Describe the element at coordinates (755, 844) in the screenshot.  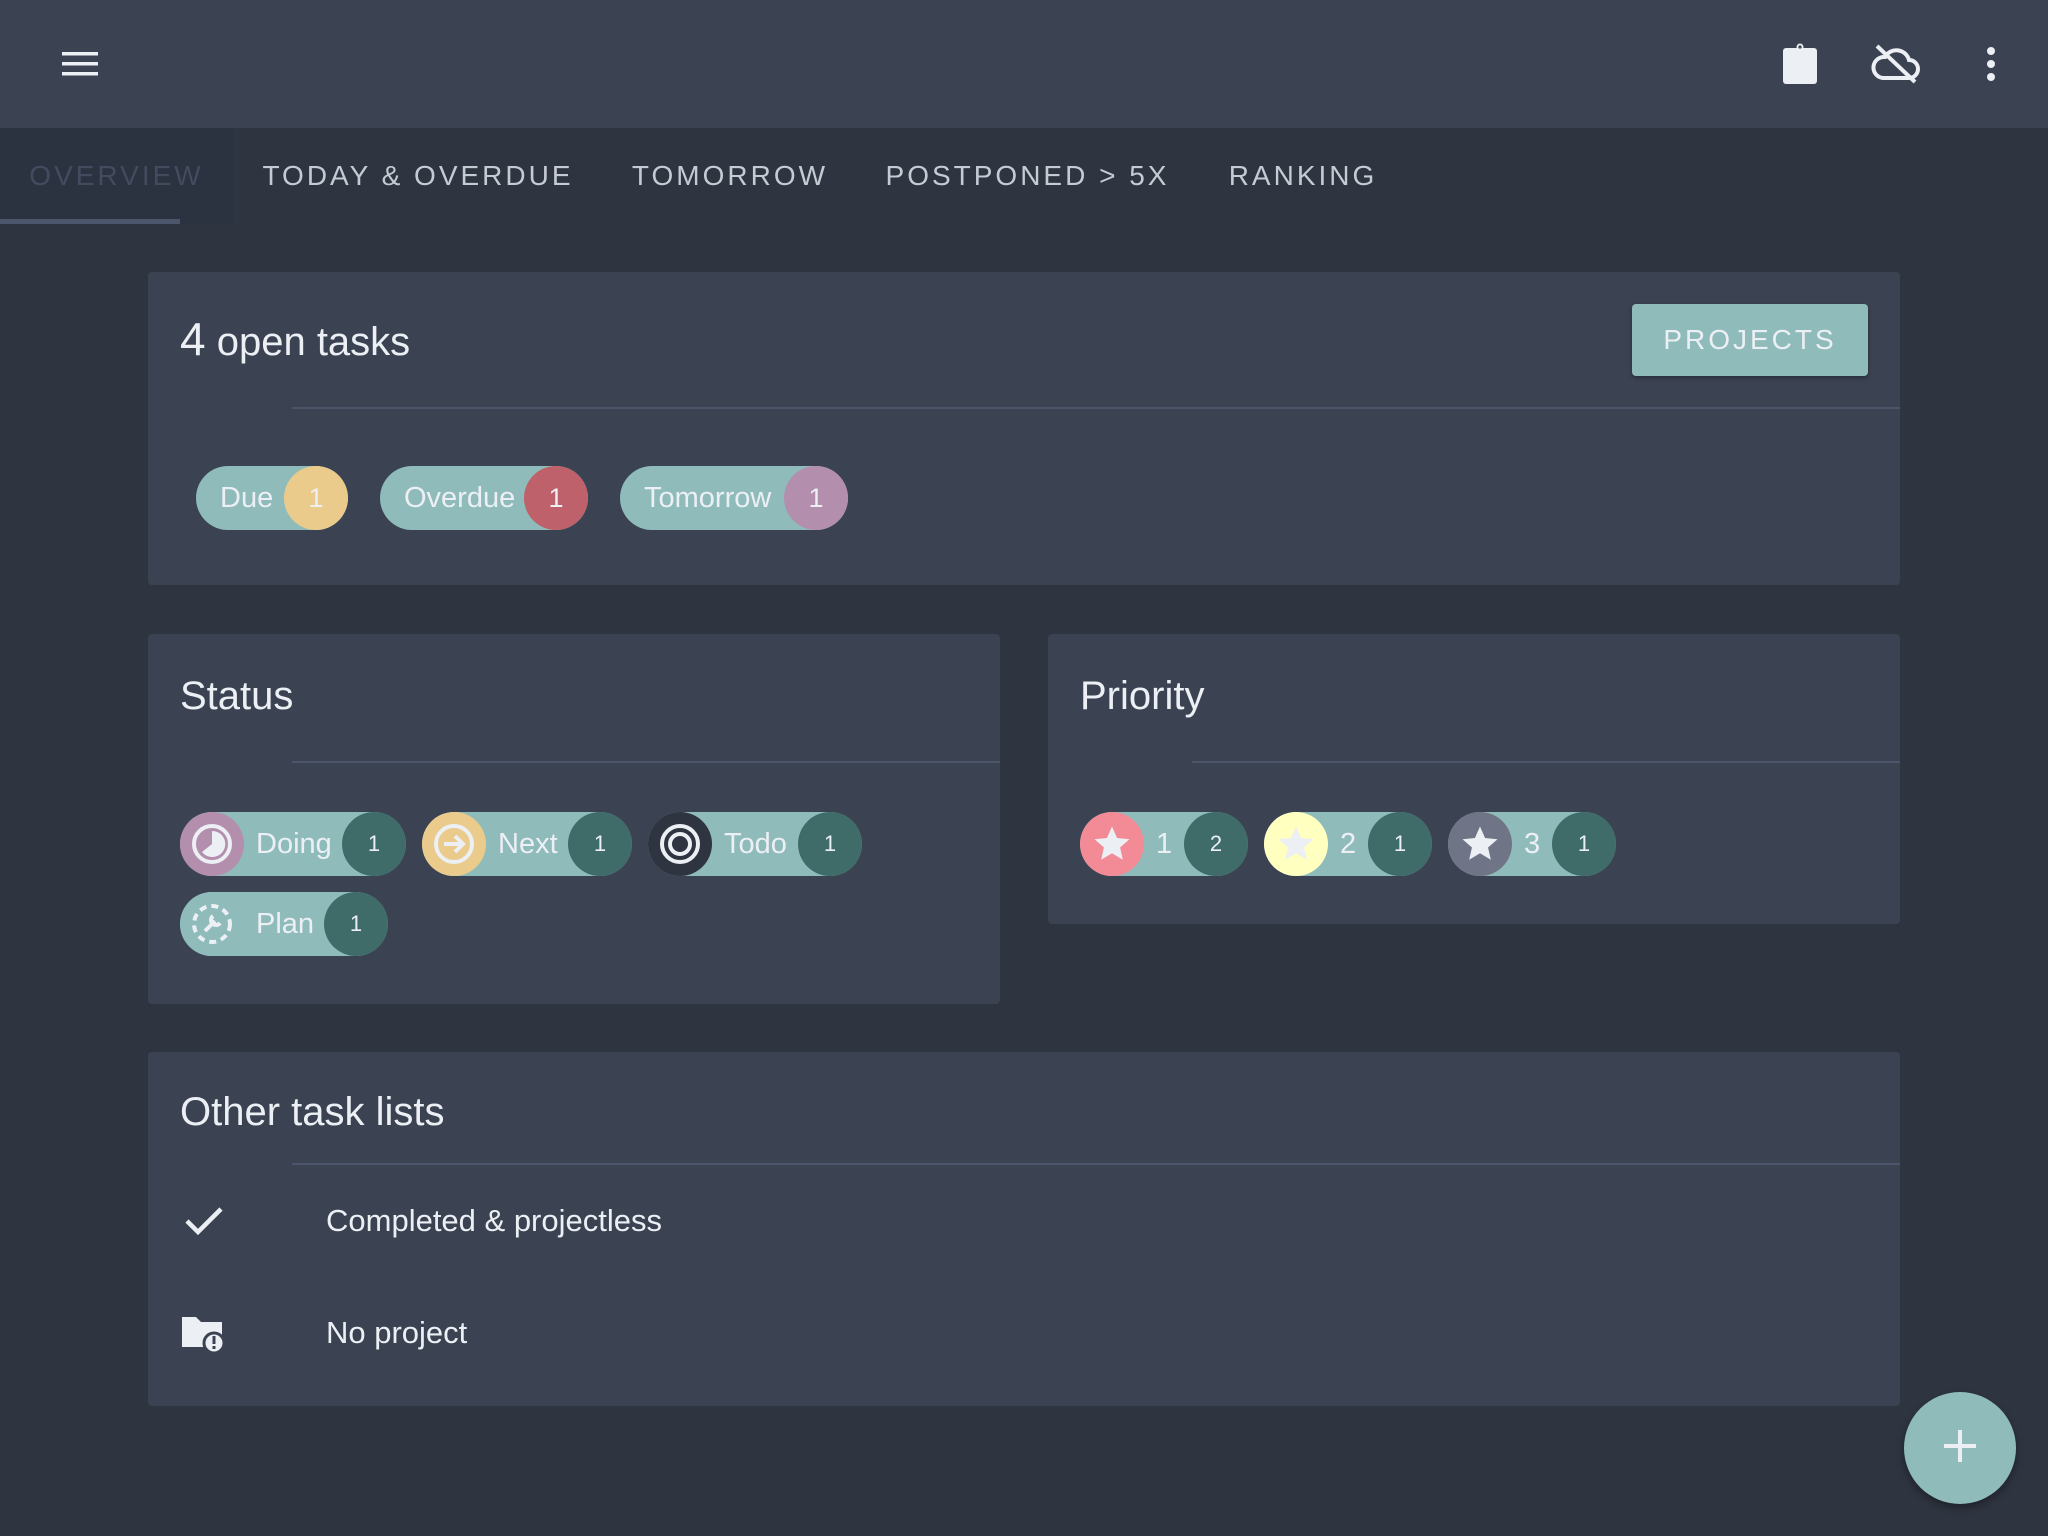
I see `chip-status-todo: Todo 1` at that location.